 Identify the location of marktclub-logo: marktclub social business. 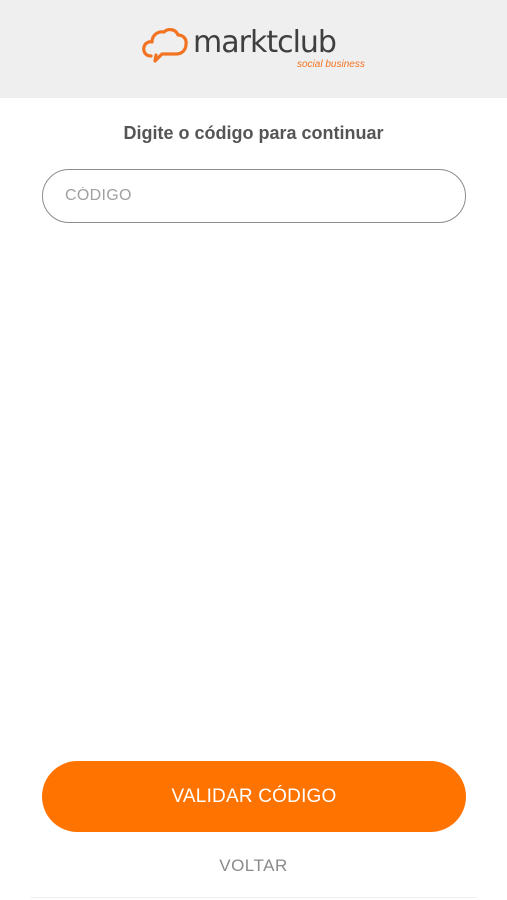
(257, 48).